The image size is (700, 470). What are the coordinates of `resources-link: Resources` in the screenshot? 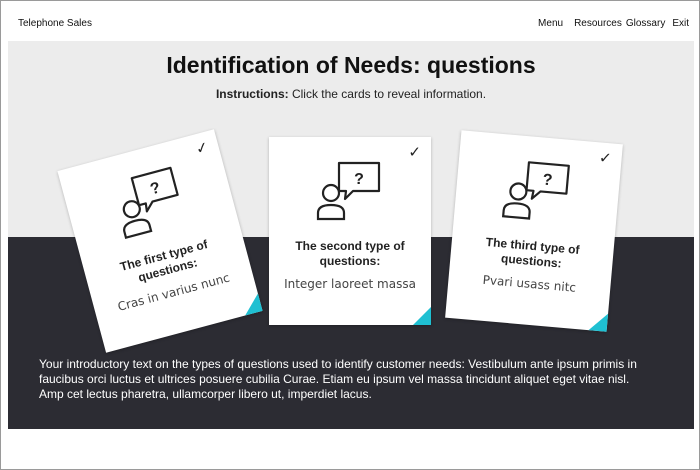 It's located at (598, 23).